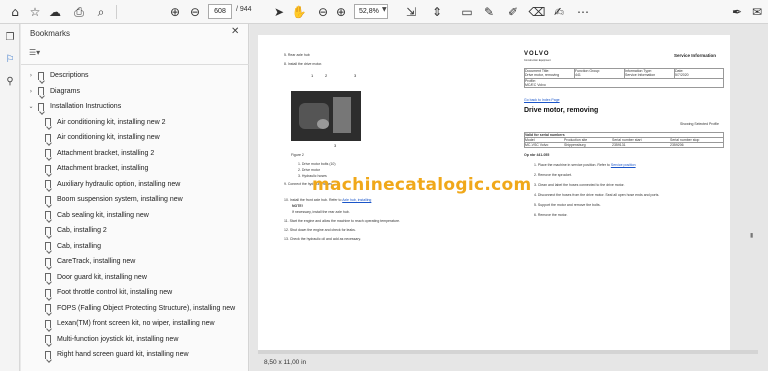 The height and width of the screenshot is (371, 768). I want to click on fill-sign-icon: ✍, so click(559, 12).